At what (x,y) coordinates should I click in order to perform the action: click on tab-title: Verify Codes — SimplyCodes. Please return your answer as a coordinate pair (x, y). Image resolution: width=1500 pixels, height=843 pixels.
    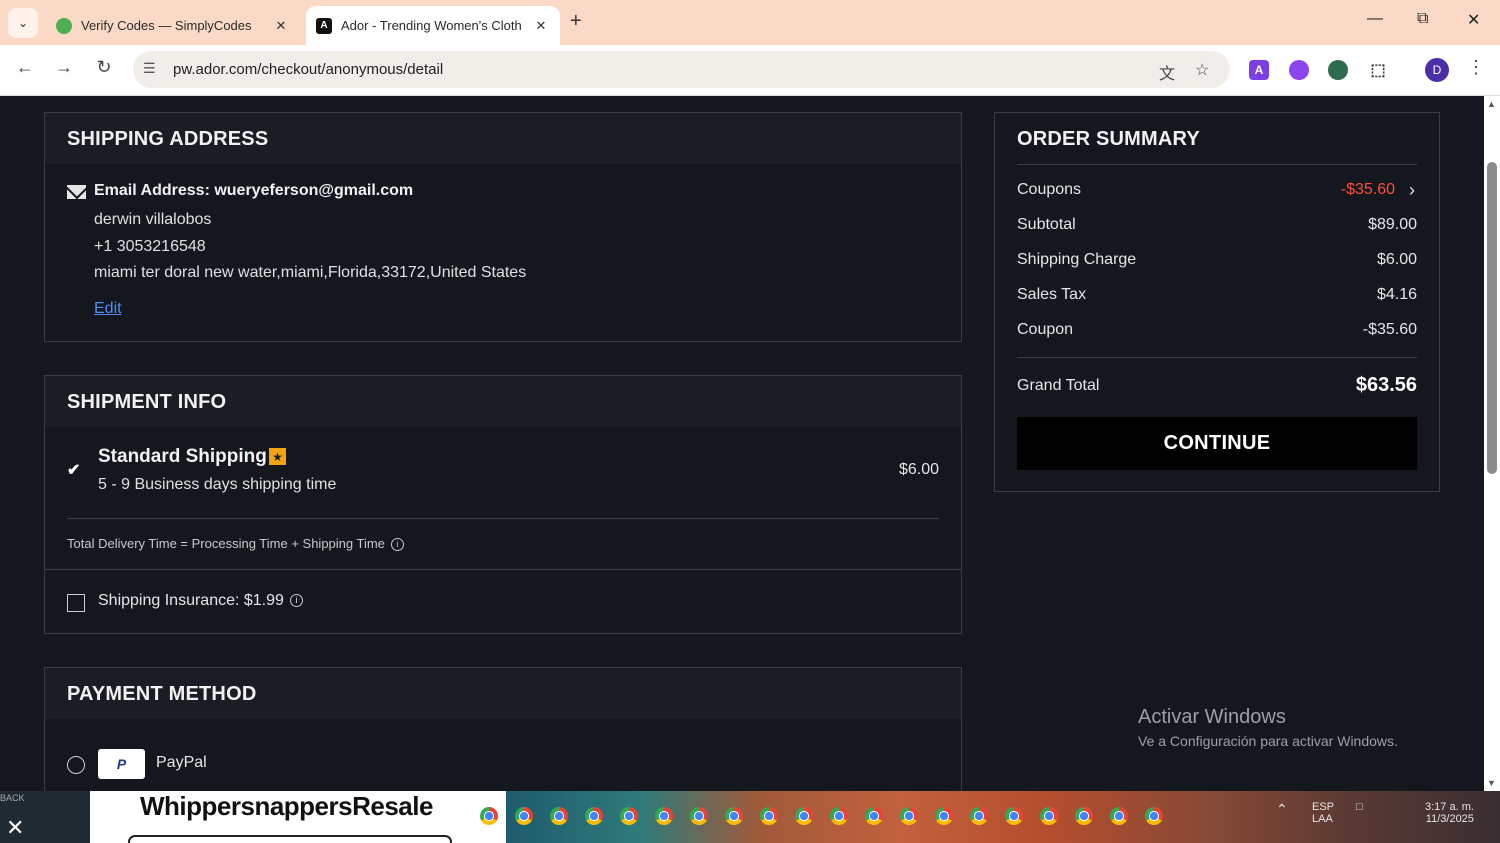
    Looking at the image, I should click on (166, 25).